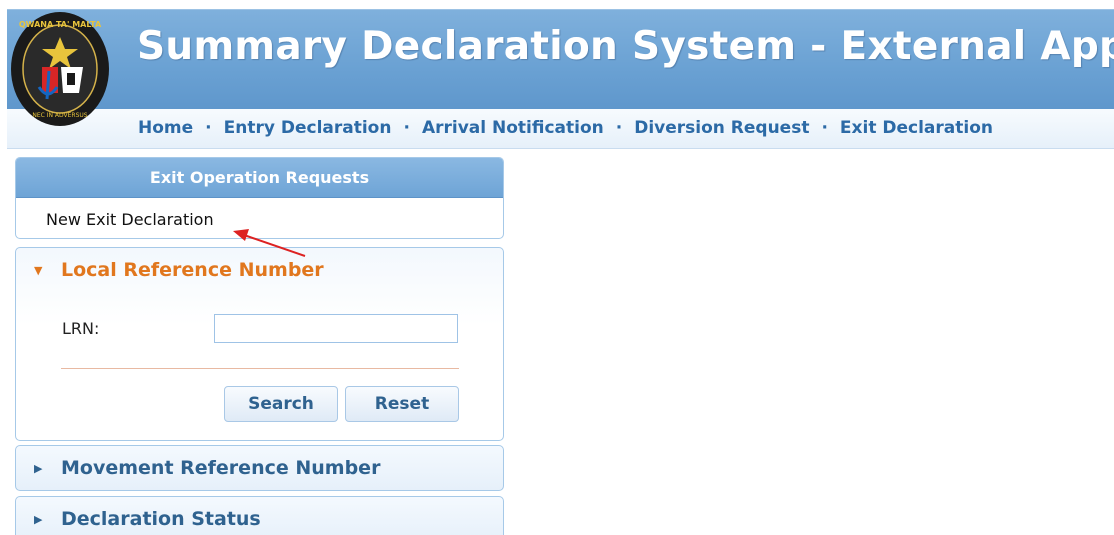  What do you see at coordinates (221, 468) in the screenshot?
I see `mrn-panel-title: Movement Reference Number` at bounding box center [221, 468].